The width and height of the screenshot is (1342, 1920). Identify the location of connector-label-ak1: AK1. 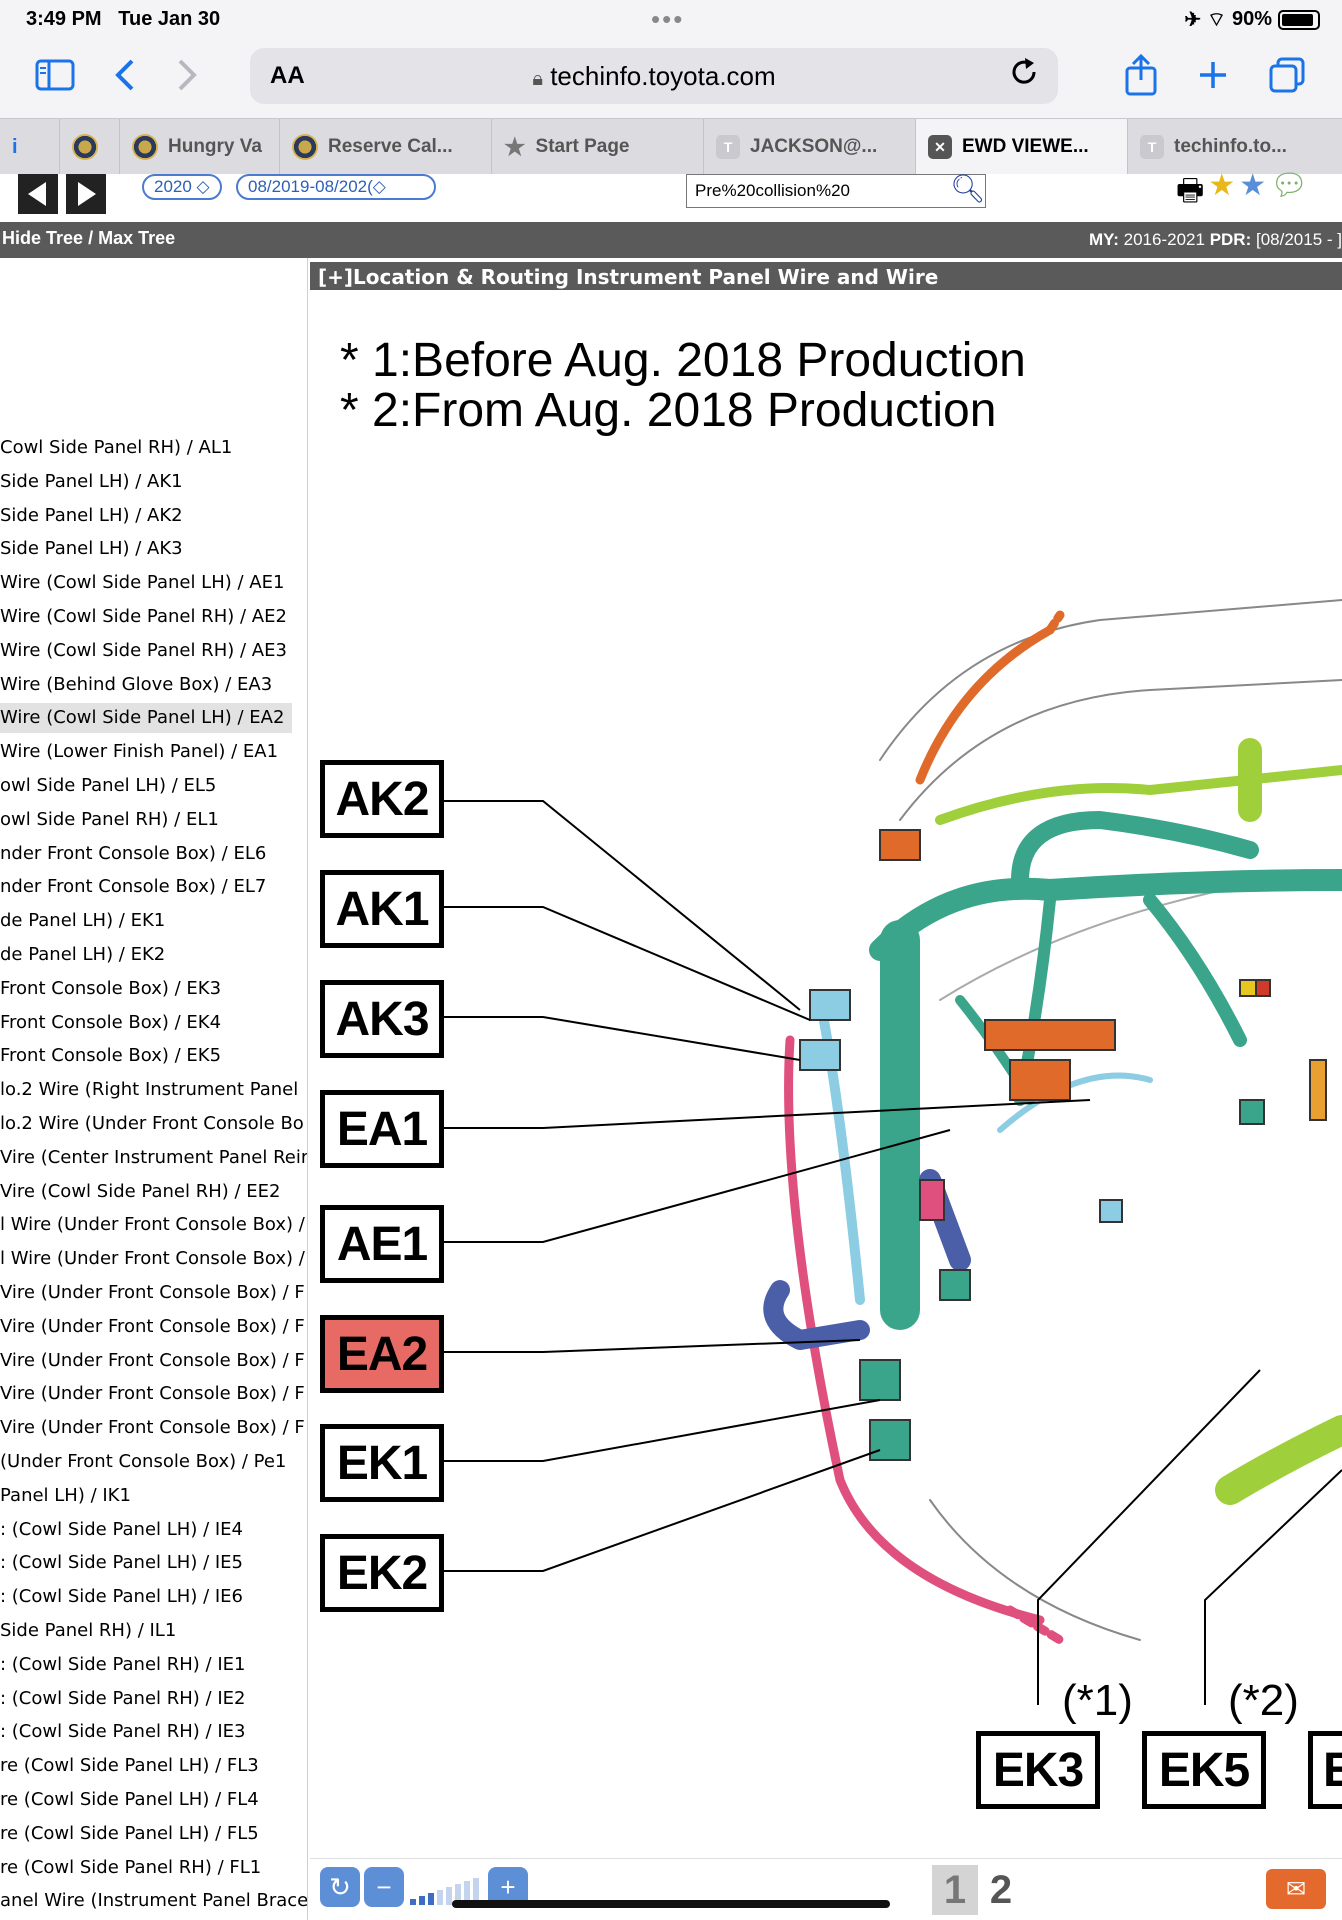
(382, 909).